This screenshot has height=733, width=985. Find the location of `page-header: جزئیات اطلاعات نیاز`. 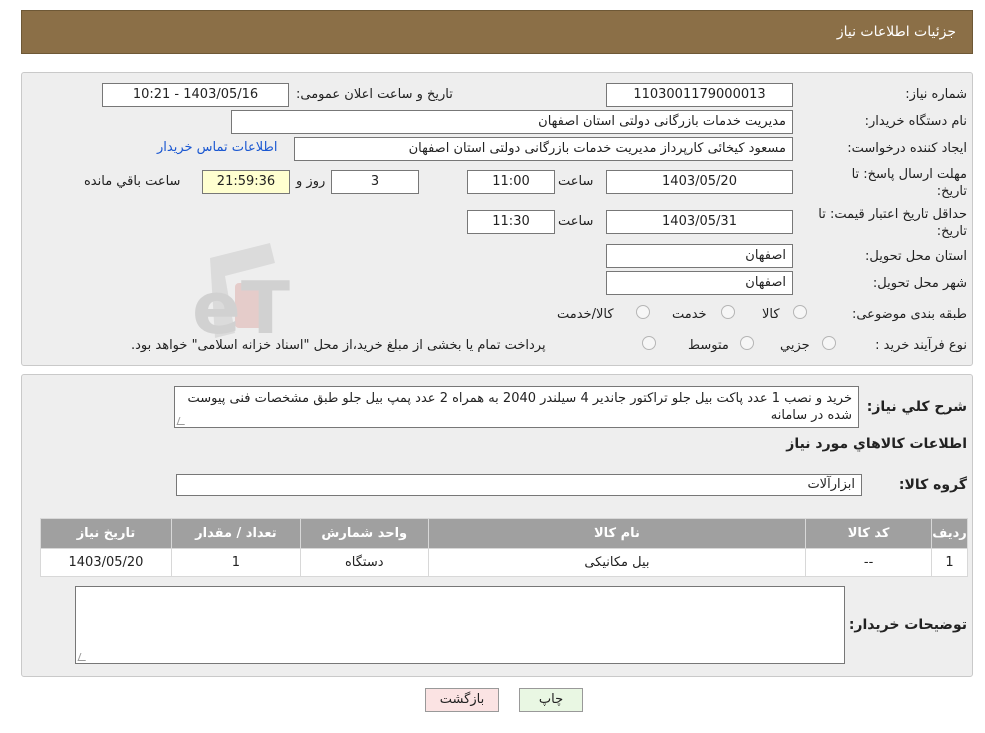

page-header: جزئیات اطلاعات نیاز is located at coordinates (497, 32).